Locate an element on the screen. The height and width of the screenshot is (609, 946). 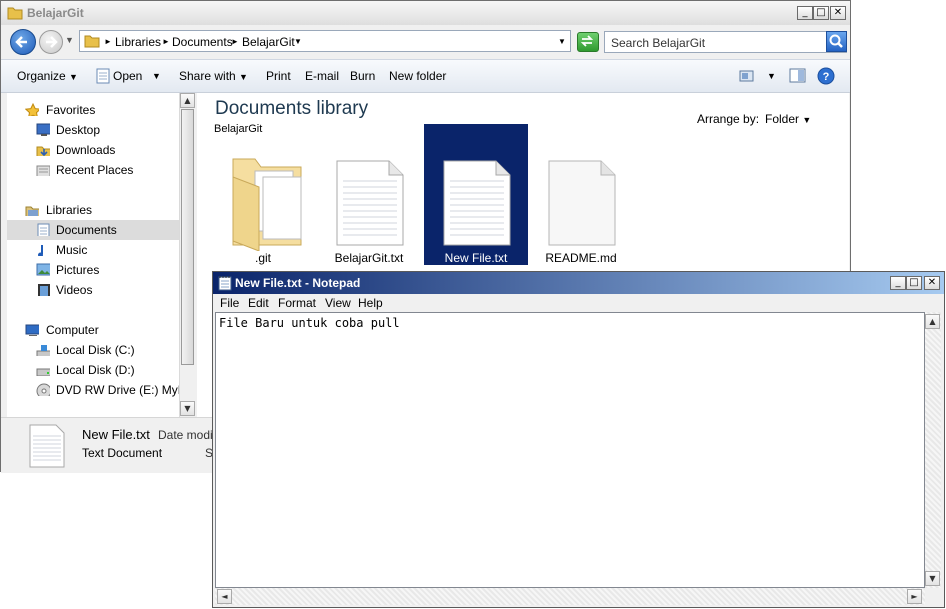
search-icon is located at coordinates (836, 41).